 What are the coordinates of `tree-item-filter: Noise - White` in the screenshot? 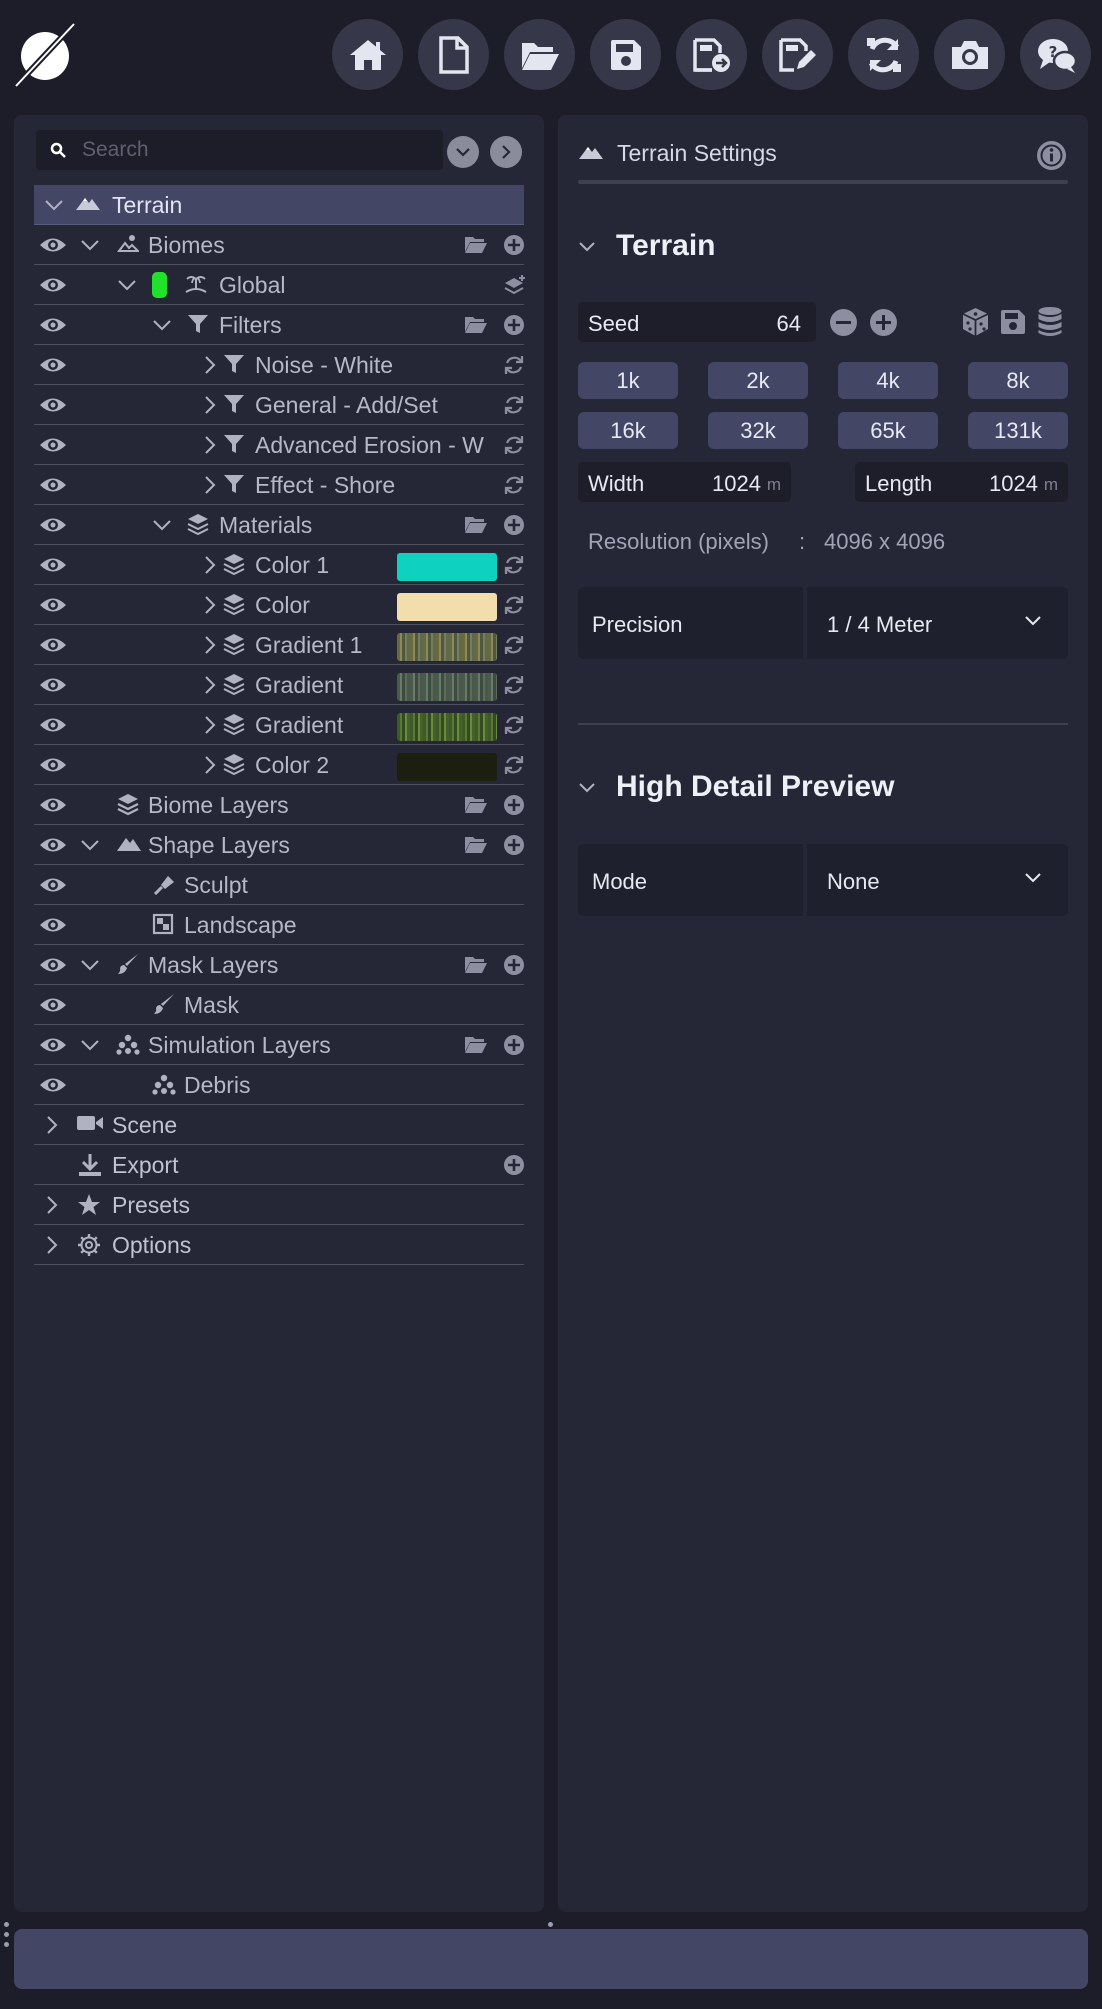 It's located at (279, 365).